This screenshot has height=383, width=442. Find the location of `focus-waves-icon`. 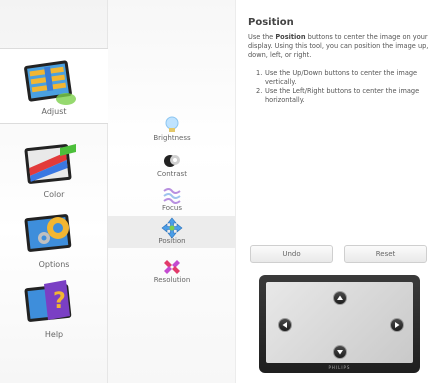

focus-waves-icon is located at coordinates (172, 196).